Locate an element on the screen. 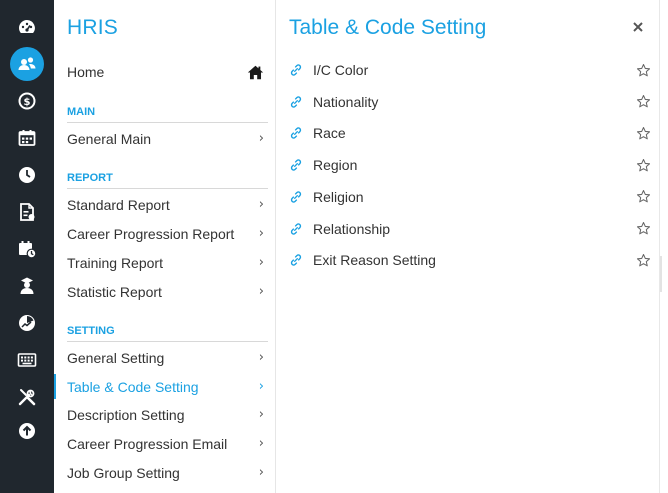  keyboard-icon is located at coordinates (27, 360).